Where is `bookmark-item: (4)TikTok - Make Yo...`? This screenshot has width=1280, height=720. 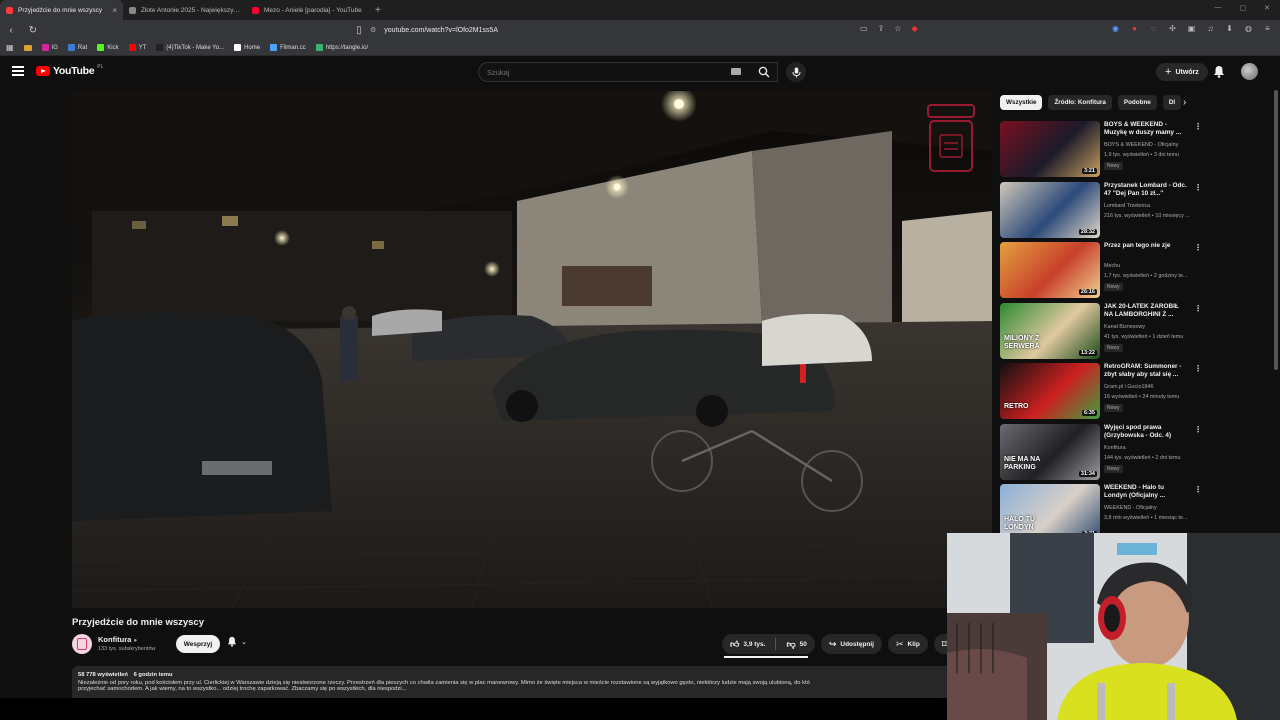
bookmark-item: (4)TikTok - Make Yo... is located at coordinates (190, 47).